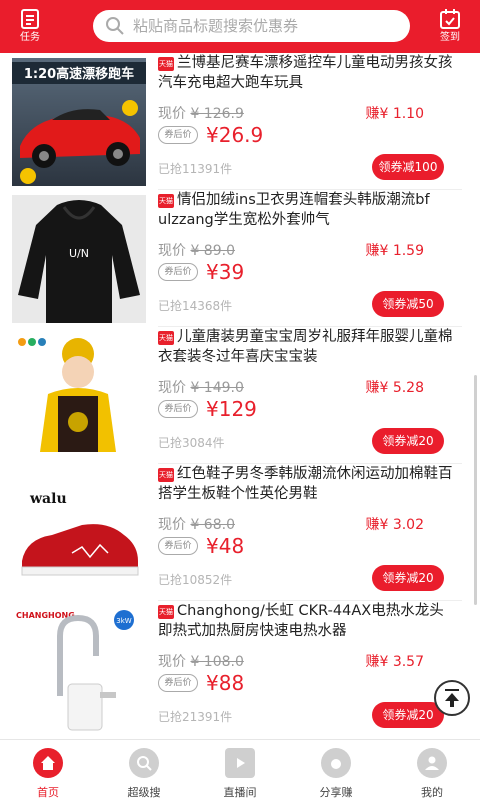  Describe the element at coordinates (144, 792) in the screenshot. I see `tab-label: 超级搜` at that location.